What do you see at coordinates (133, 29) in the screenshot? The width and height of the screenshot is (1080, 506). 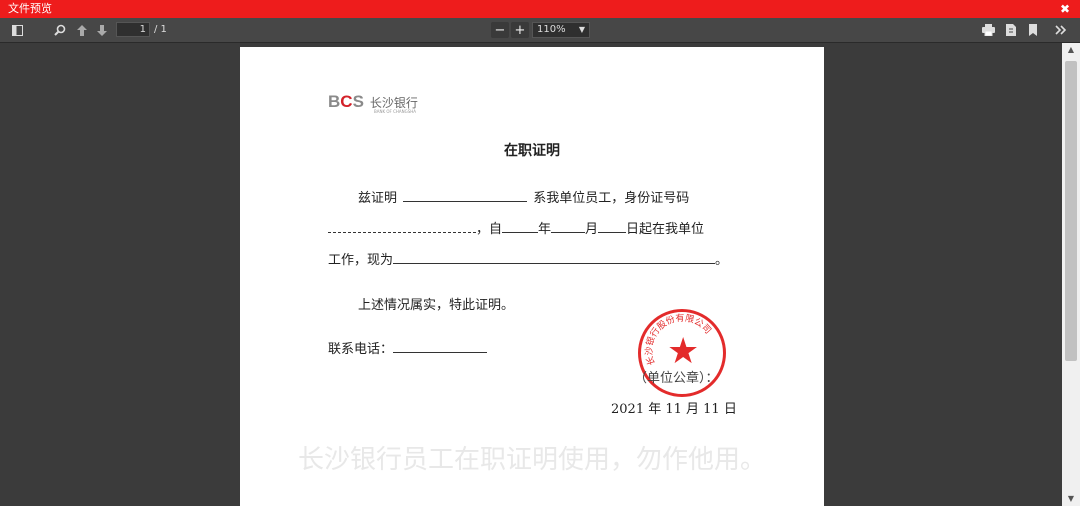 I see `page-number-input: 1` at bounding box center [133, 29].